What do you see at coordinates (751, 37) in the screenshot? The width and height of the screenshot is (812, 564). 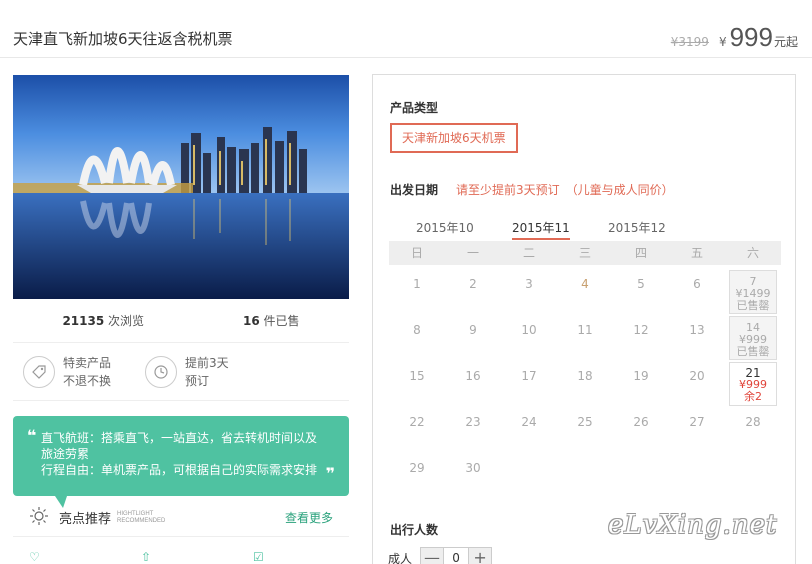 I see `current-price: 999` at bounding box center [751, 37].